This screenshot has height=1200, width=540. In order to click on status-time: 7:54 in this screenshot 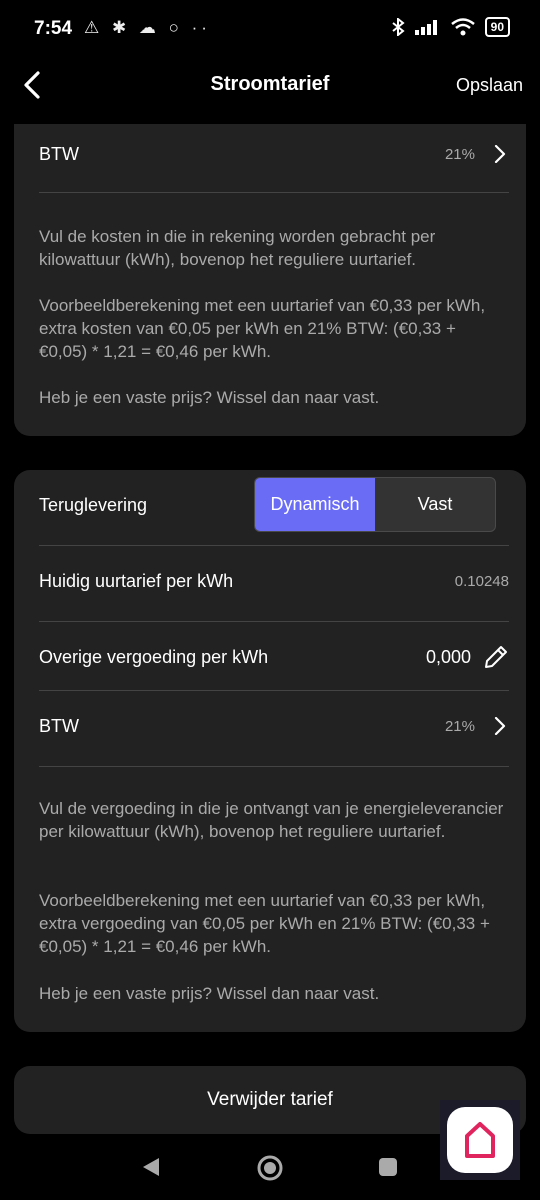, I will do `click(53, 28)`.